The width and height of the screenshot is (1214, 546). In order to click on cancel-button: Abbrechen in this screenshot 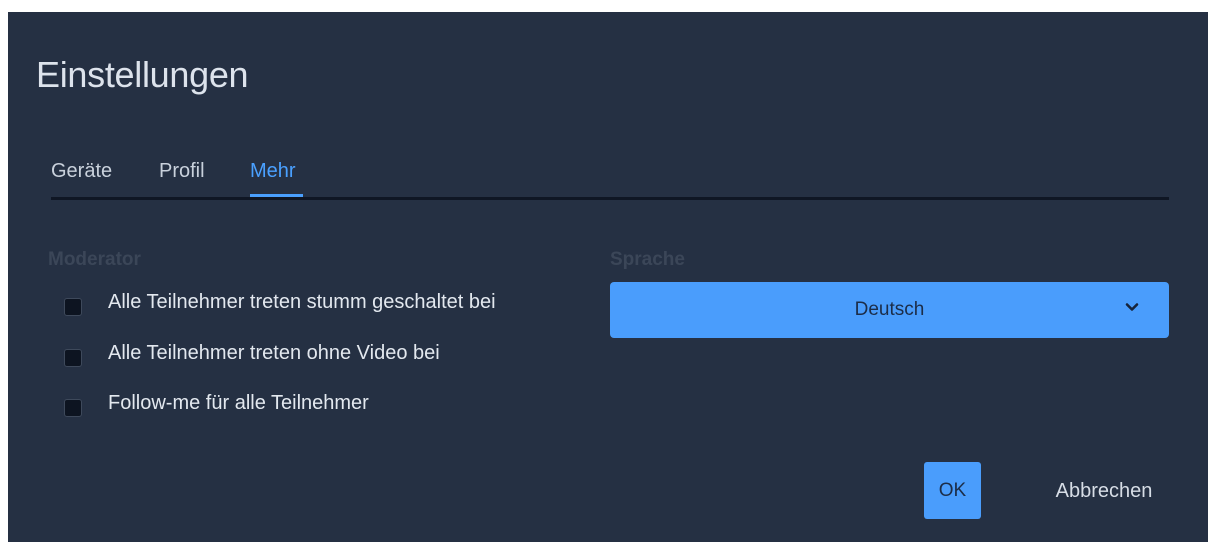, I will do `click(1104, 490)`.